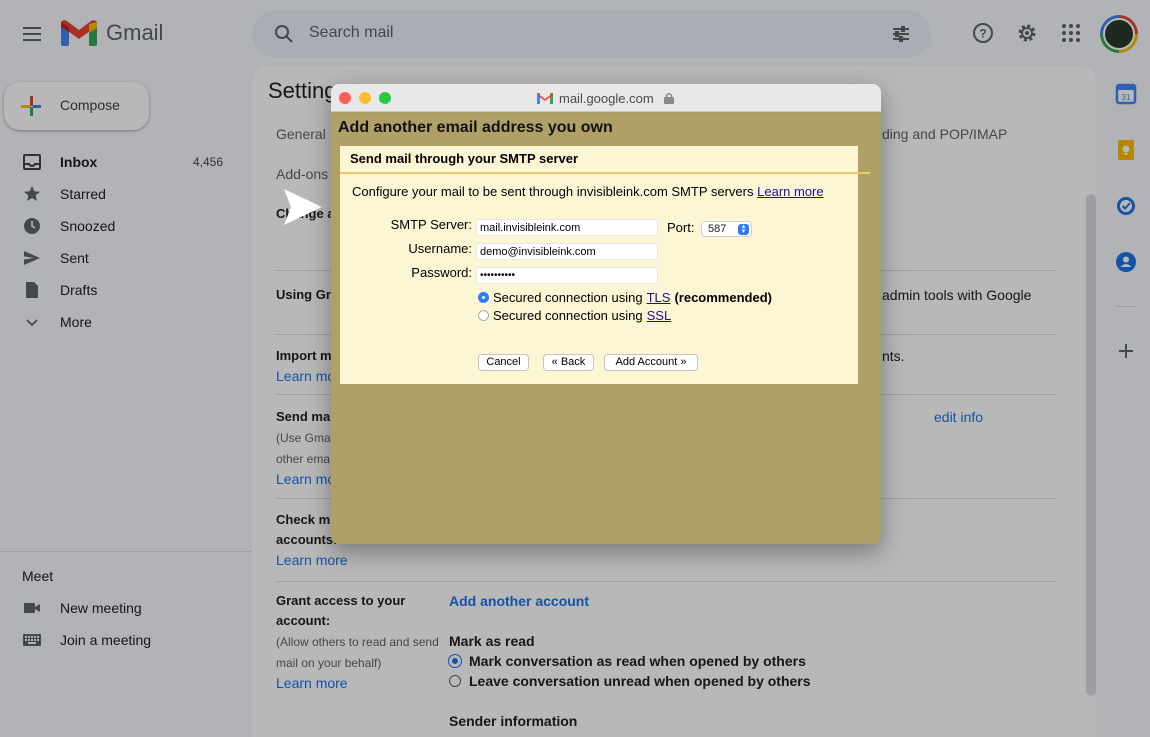 The height and width of the screenshot is (737, 1150). I want to click on select-arrows-icon: ▴ ▾, so click(743, 229).